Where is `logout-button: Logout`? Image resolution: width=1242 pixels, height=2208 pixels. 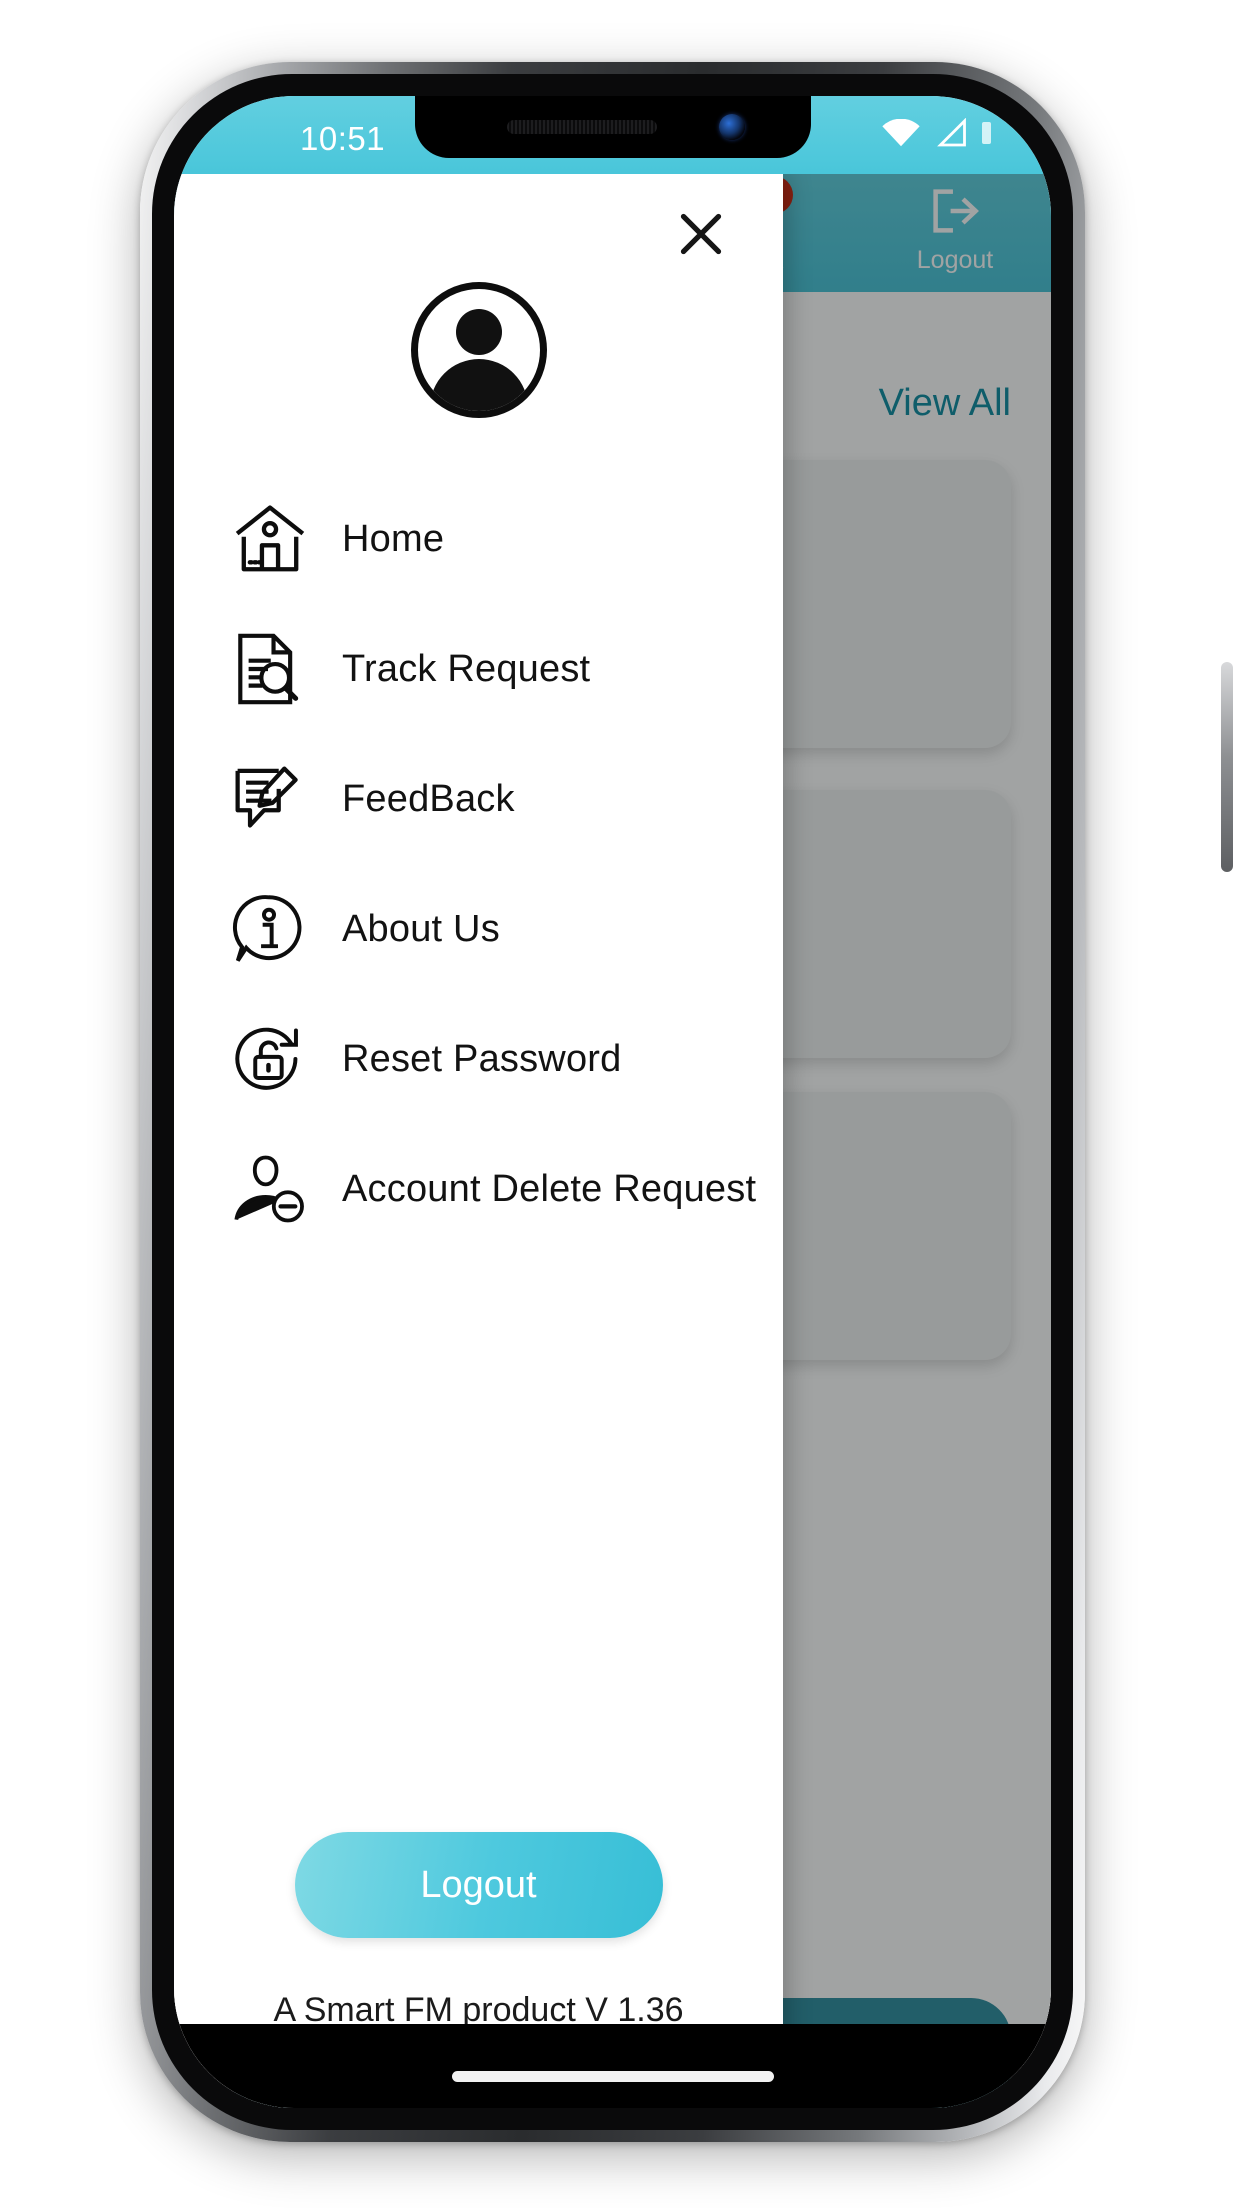 logout-button: Logout is located at coordinates (478, 1885).